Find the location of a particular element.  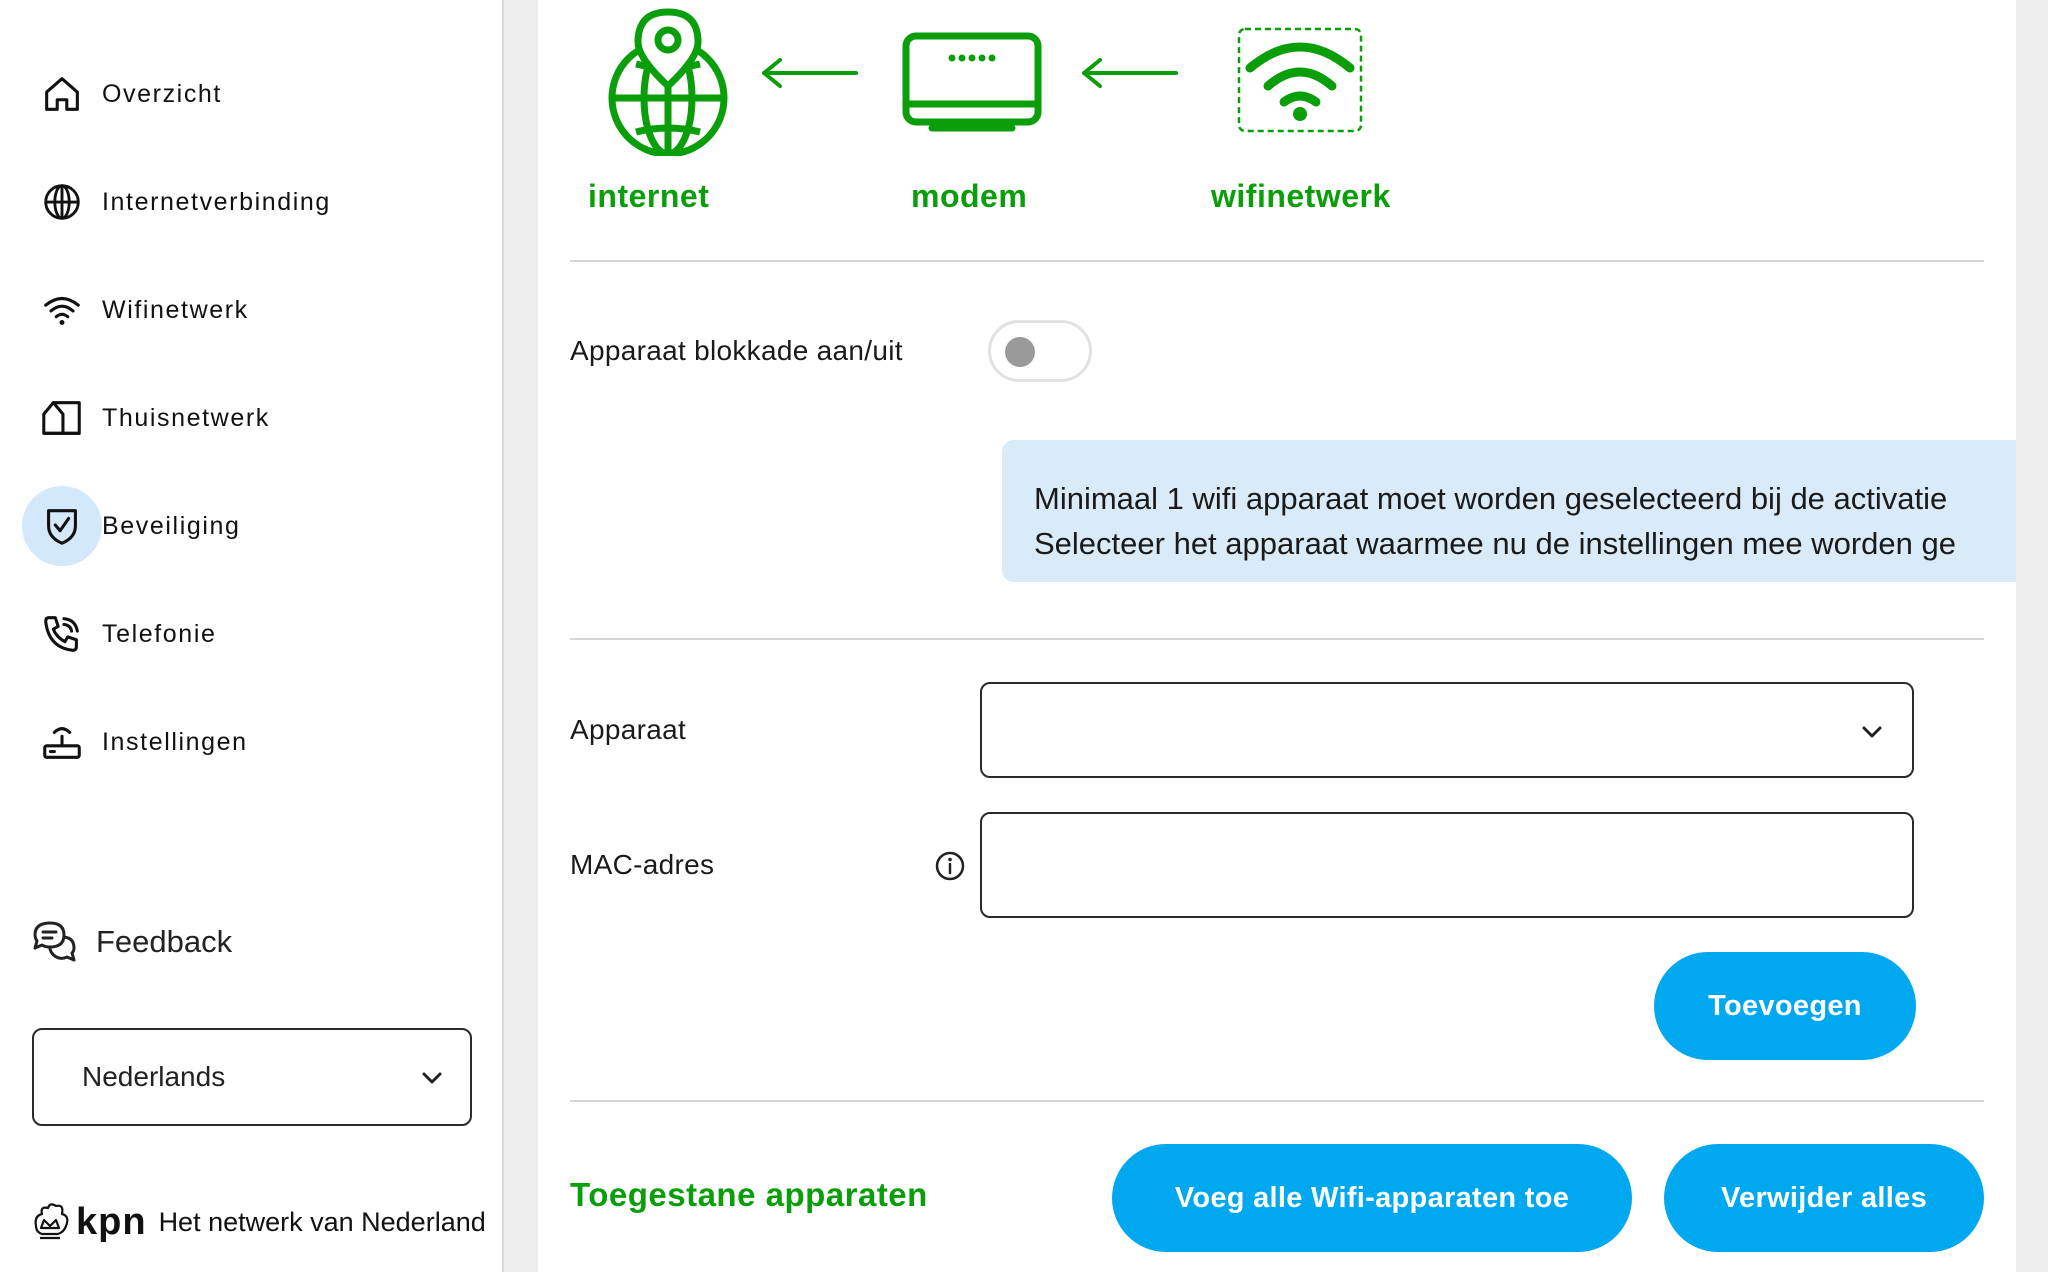

sidebar-item-telefonie: Telefonie is located at coordinates (252, 634).